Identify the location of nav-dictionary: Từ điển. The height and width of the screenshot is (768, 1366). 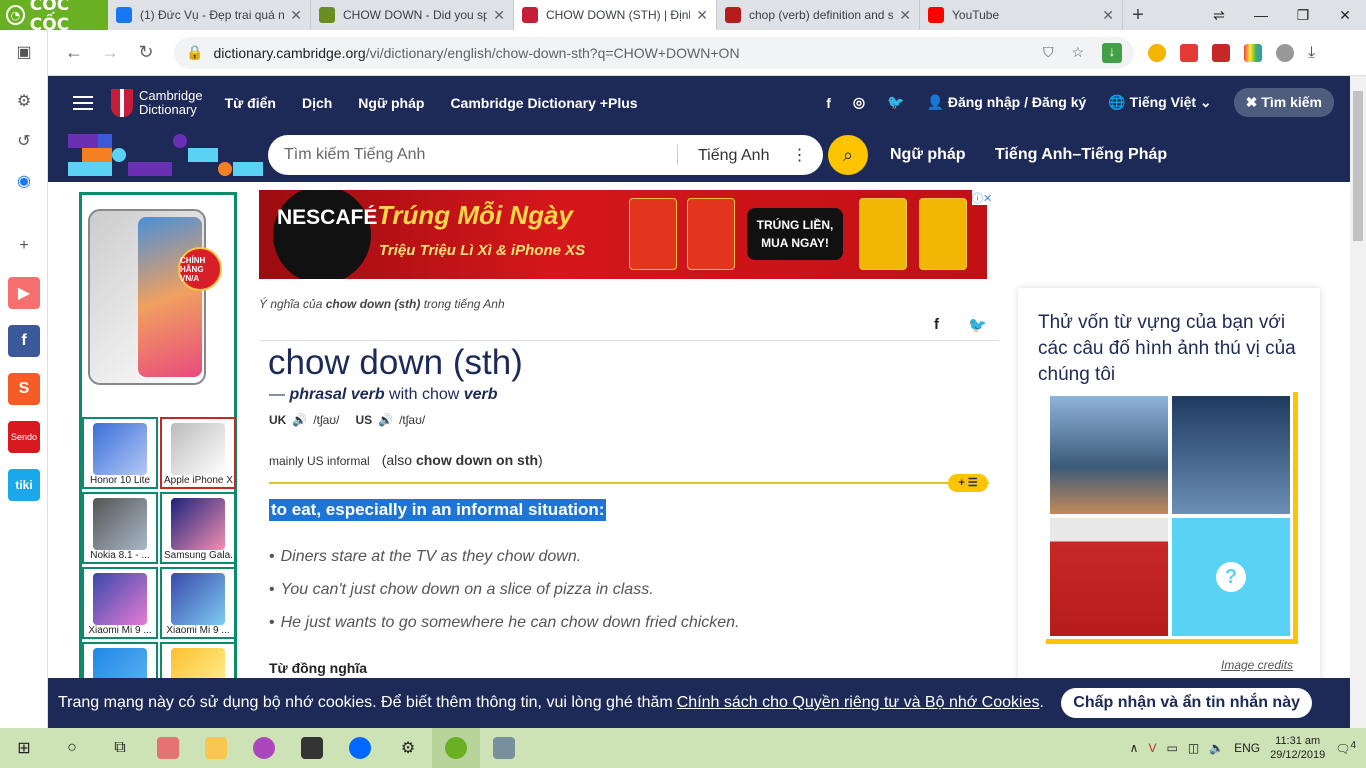
(250, 103).